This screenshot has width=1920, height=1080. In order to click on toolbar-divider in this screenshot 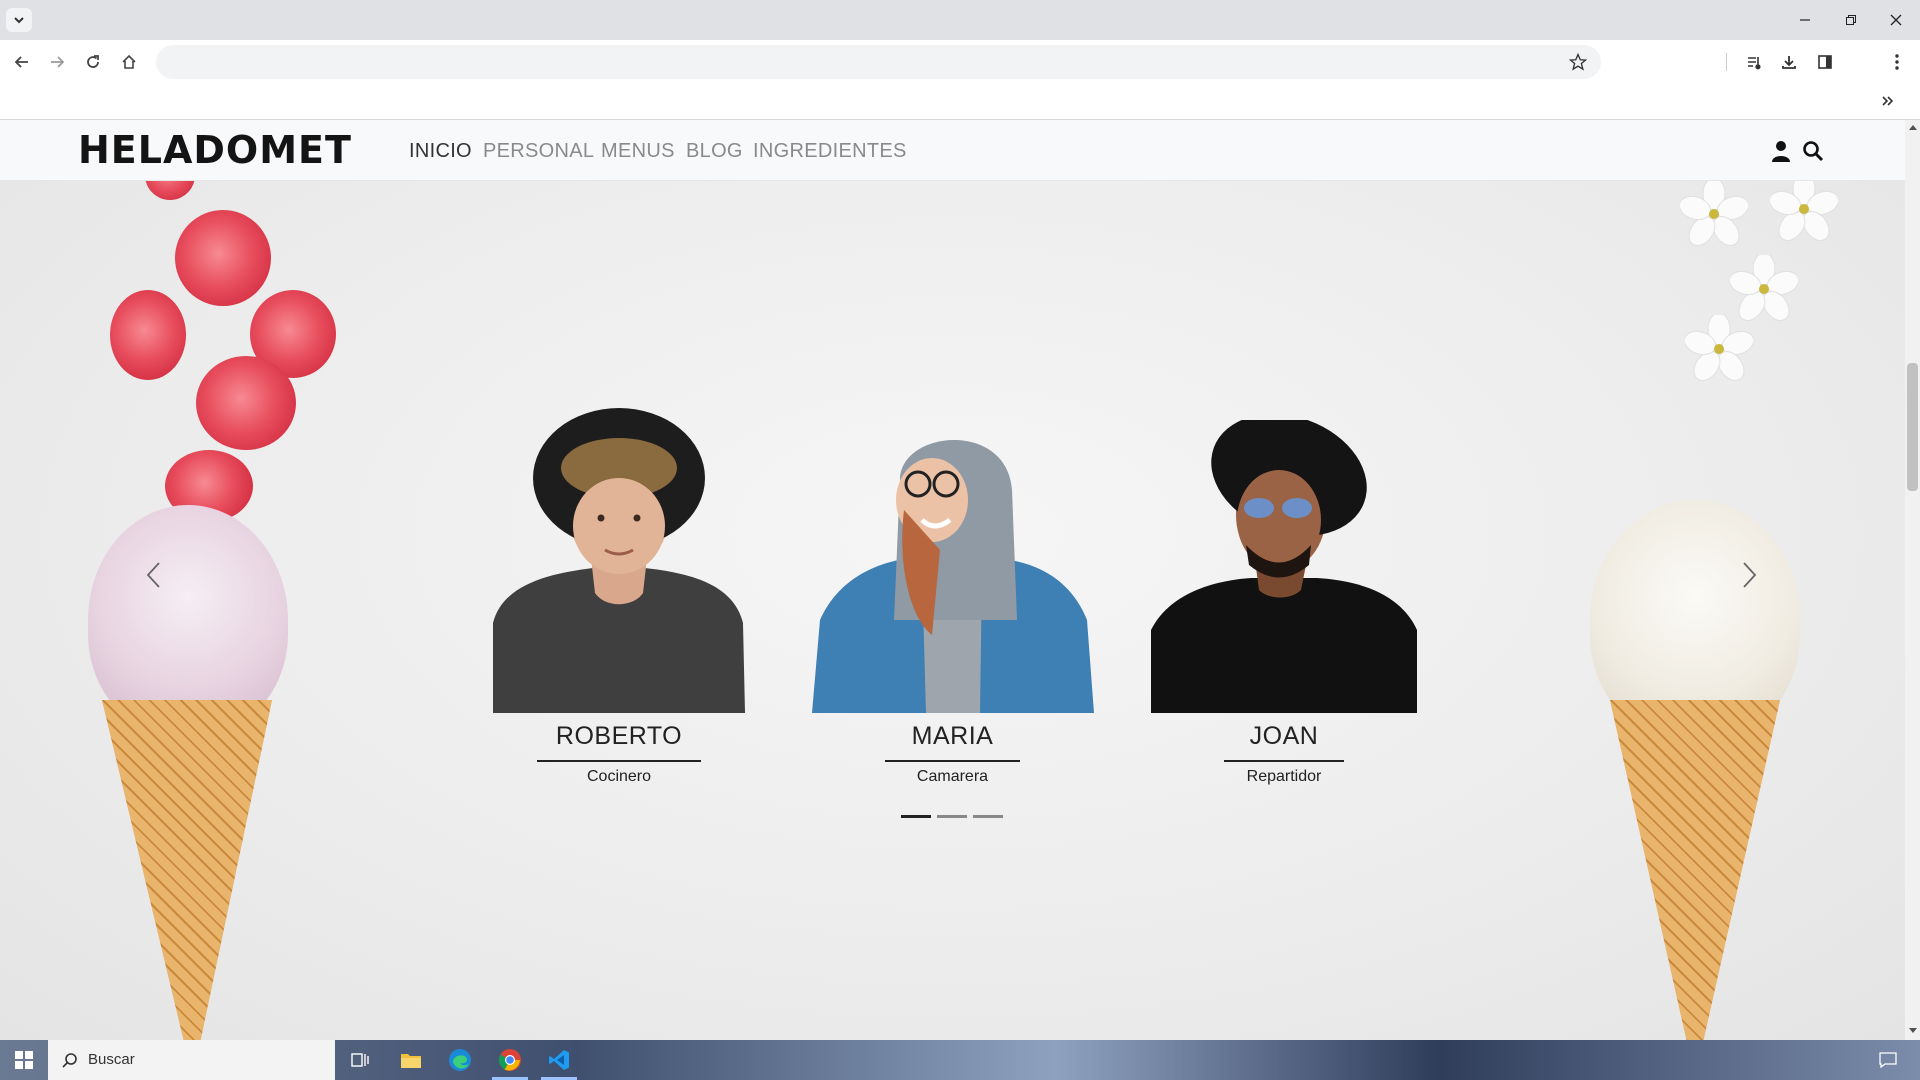, I will do `click(1726, 62)`.